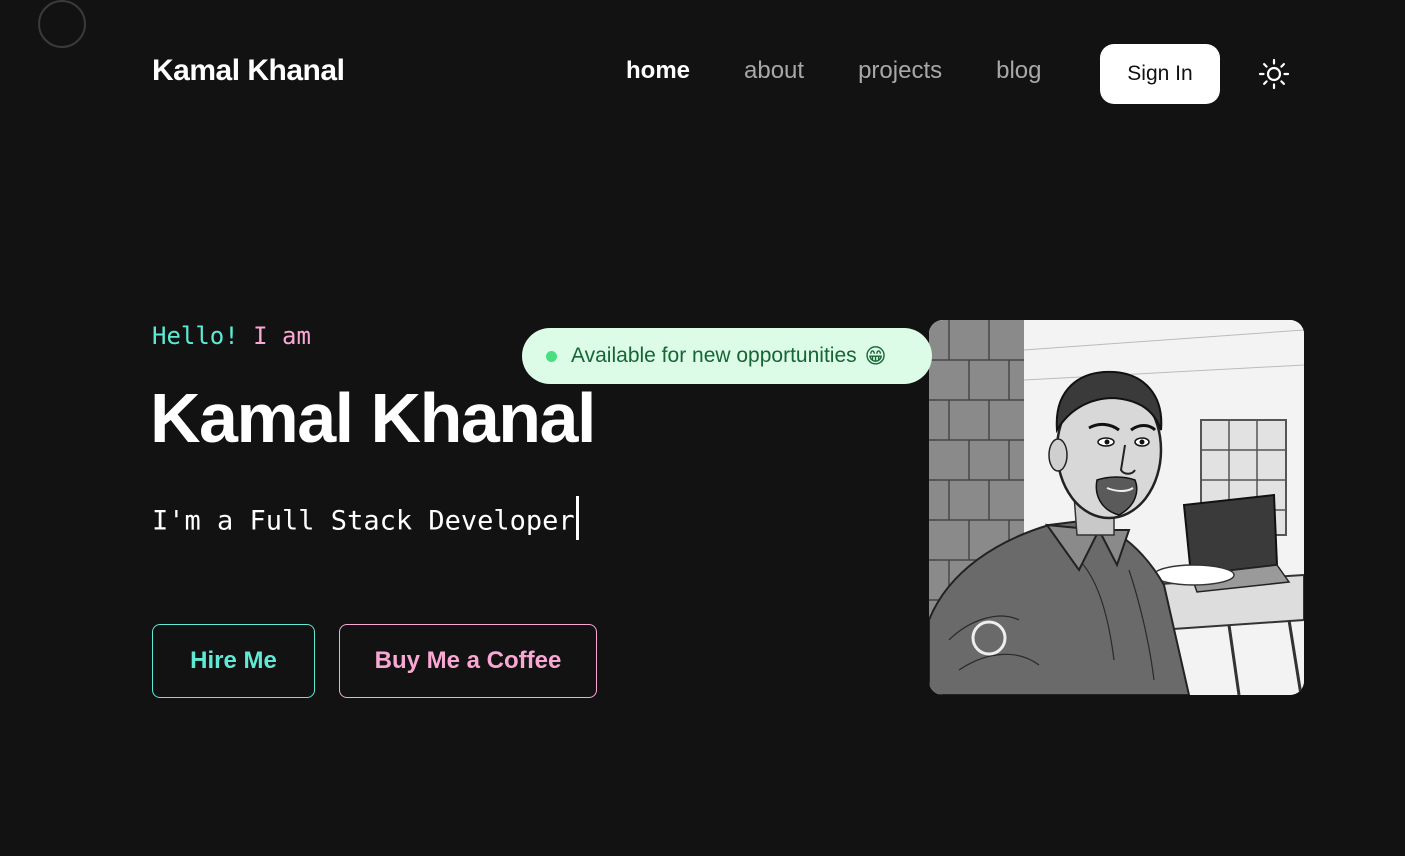  I want to click on nav-about-link: about, so click(774, 71).